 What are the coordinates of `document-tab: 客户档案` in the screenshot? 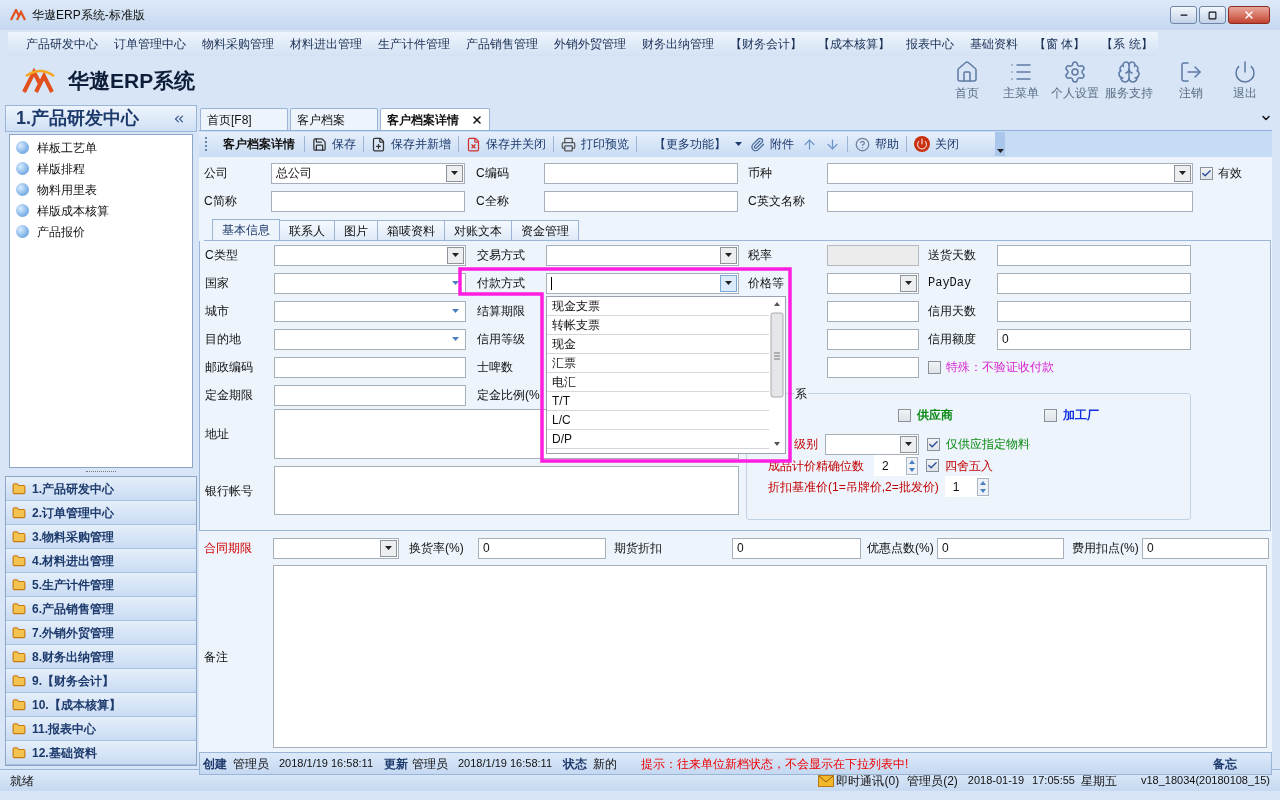 It's located at (334, 119).